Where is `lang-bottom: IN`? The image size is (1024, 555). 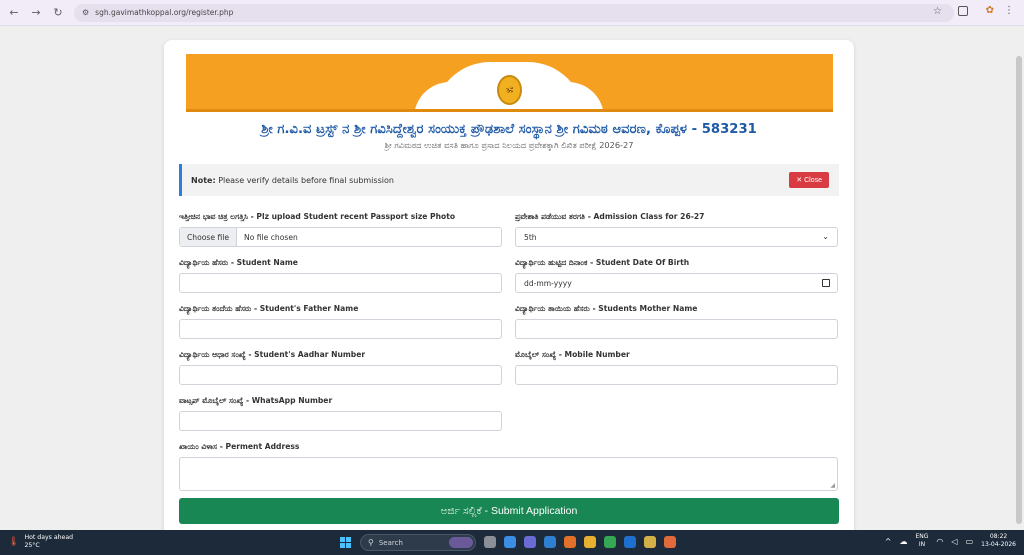 lang-bottom: IN is located at coordinates (922, 544).